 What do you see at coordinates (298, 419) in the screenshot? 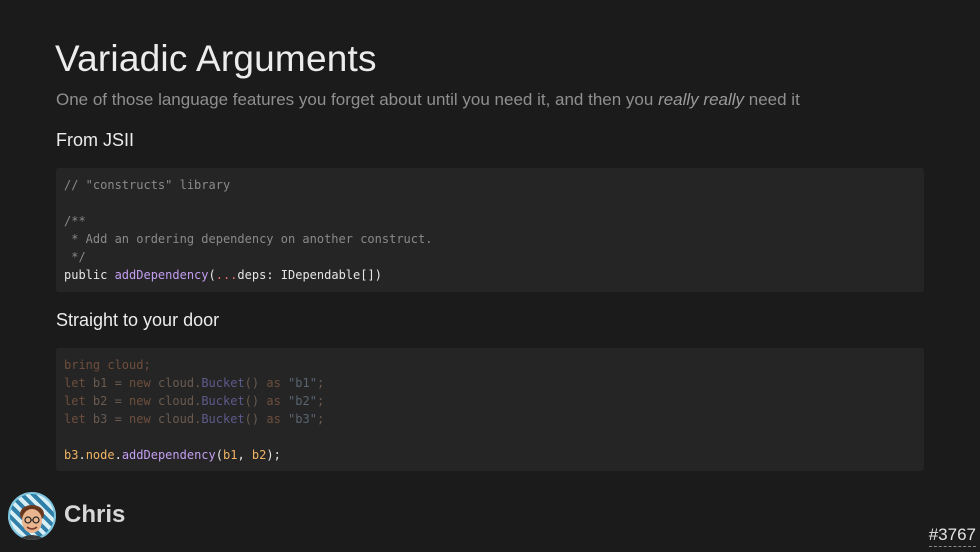
I see `code-string: "b3"` at bounding box center [298, 419].